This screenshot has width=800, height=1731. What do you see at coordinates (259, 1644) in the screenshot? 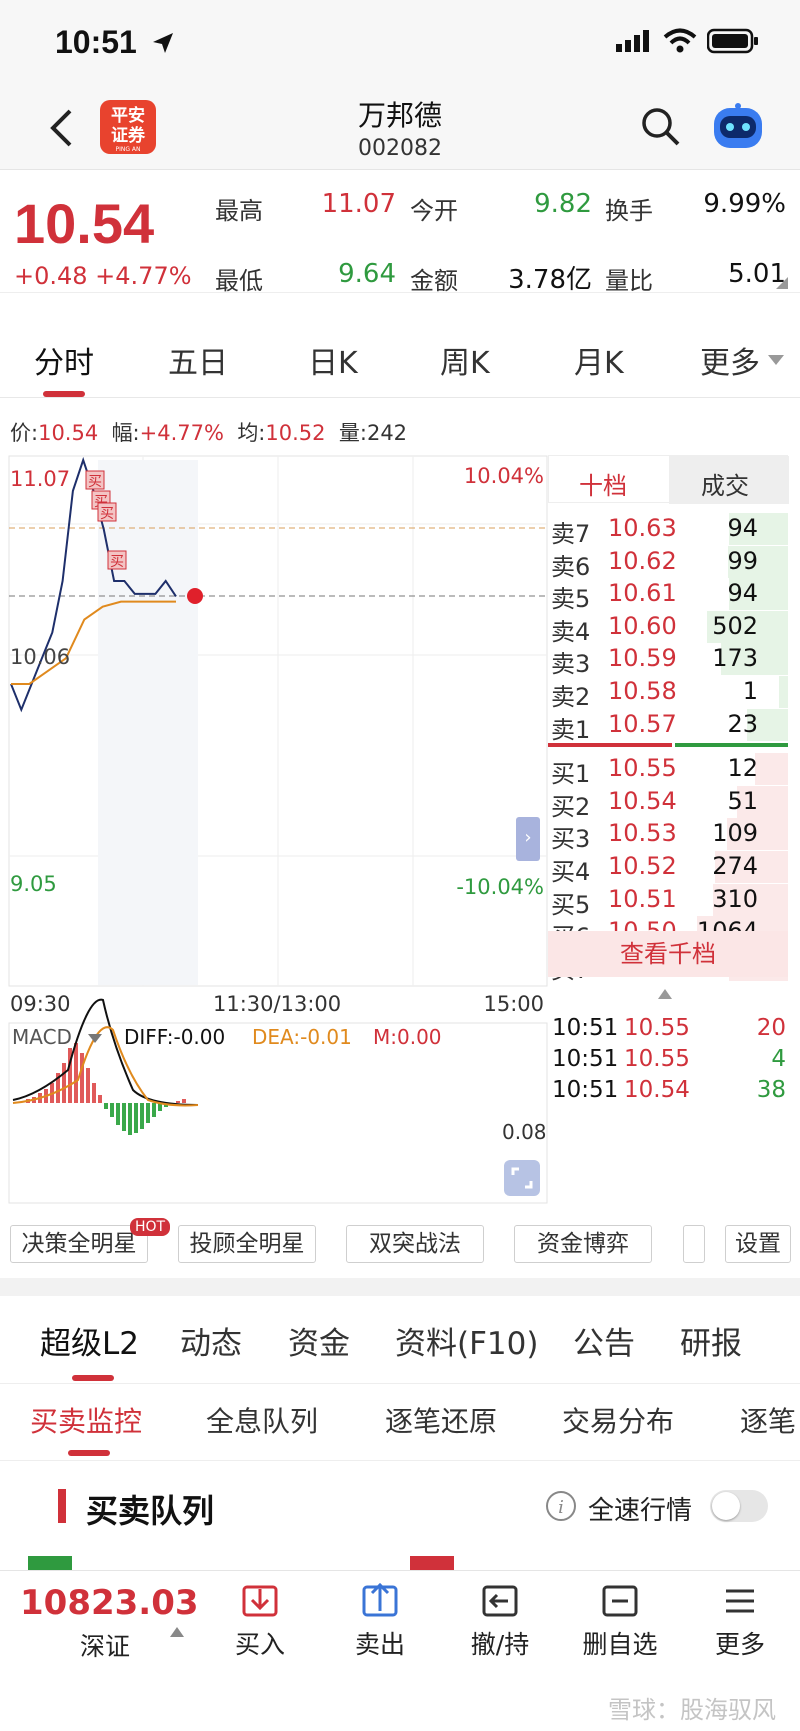
I see `buy-label: 买入` at bounding box center [259, 1644].